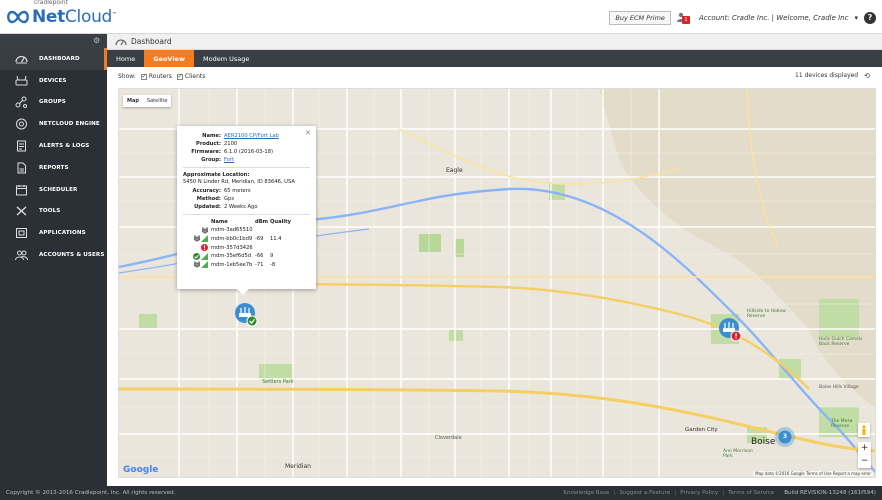 This screenshot has height=500, width=882. I want to click on device-name-link: AER2100 CP/Fort Lab, so click(251, 136).